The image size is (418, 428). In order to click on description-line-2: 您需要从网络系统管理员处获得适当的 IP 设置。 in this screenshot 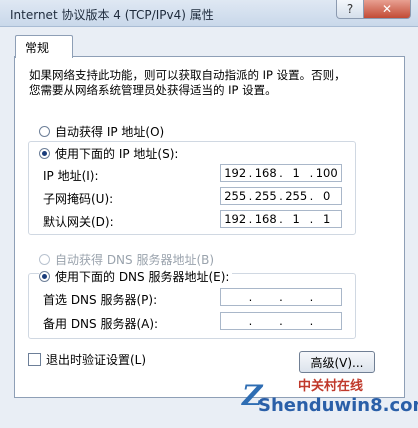, I will do `click(153, 90)`.